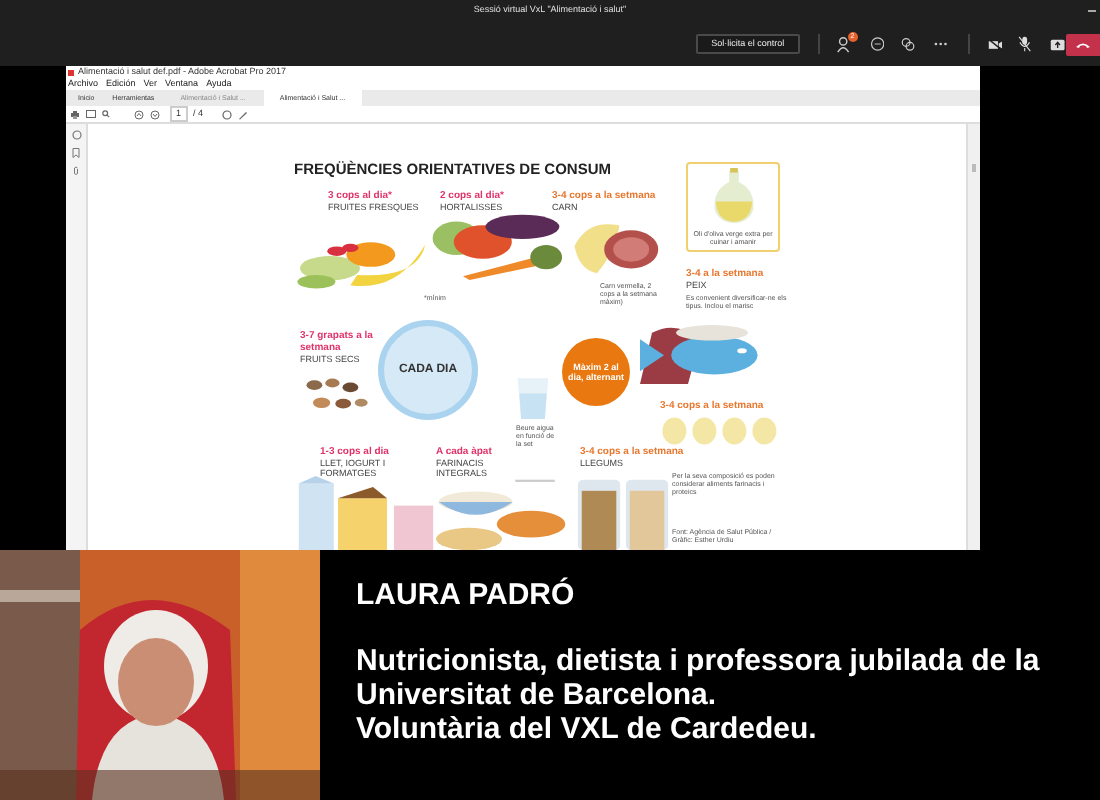  I want to click on bookmark-icon, so click(76, 153).